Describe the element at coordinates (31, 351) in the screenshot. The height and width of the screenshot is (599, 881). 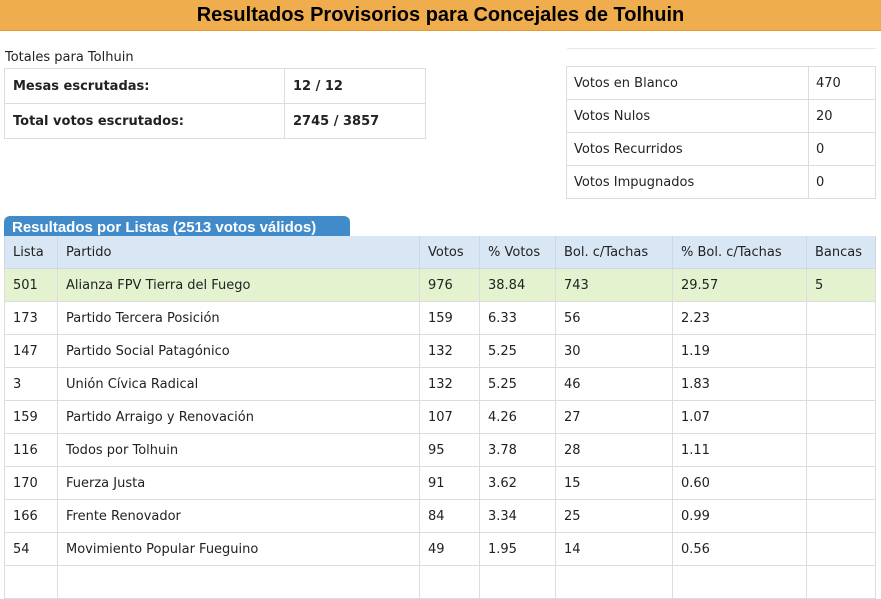
I see `cell-lista: 147` at that location.